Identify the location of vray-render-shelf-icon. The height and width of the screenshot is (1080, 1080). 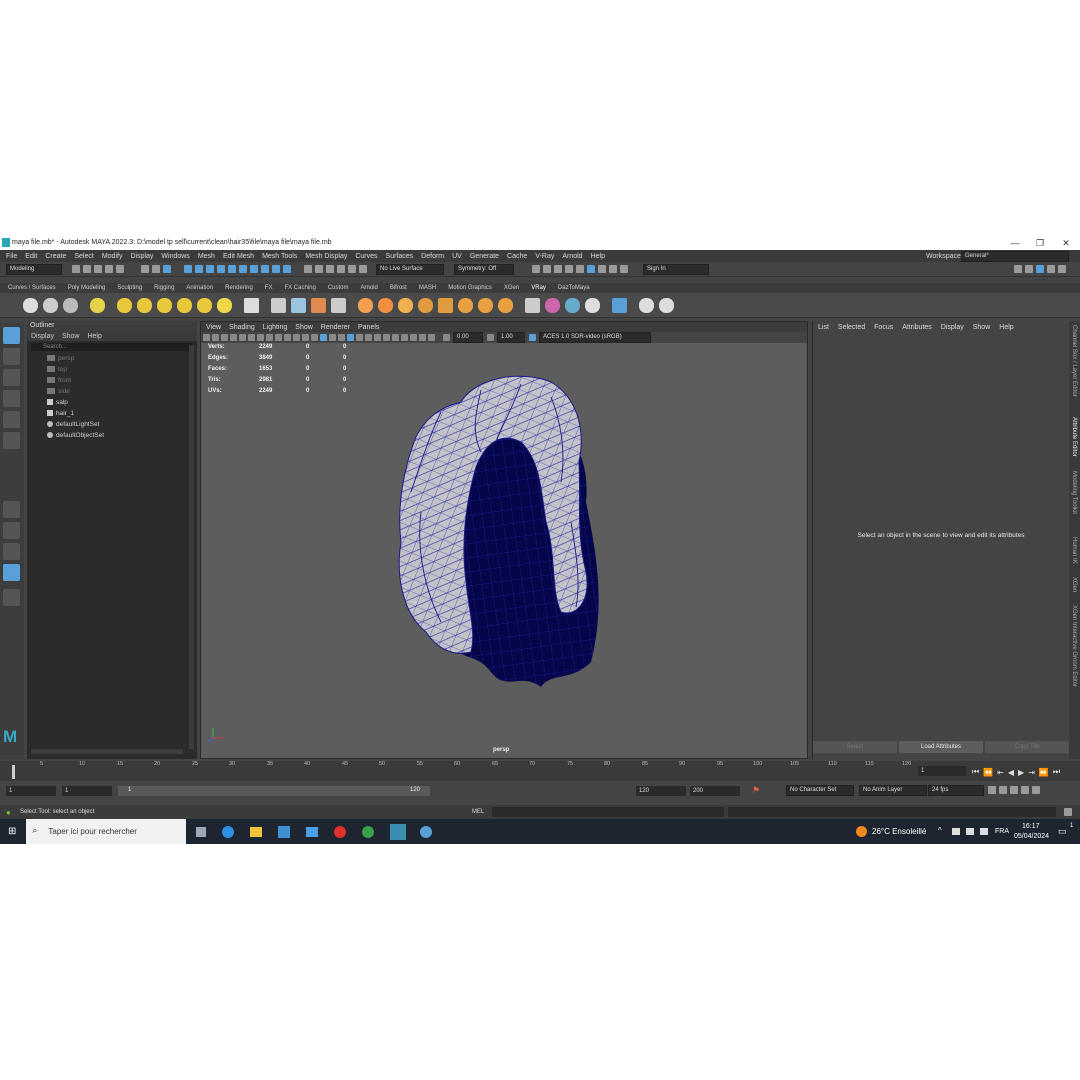
(30, 305).